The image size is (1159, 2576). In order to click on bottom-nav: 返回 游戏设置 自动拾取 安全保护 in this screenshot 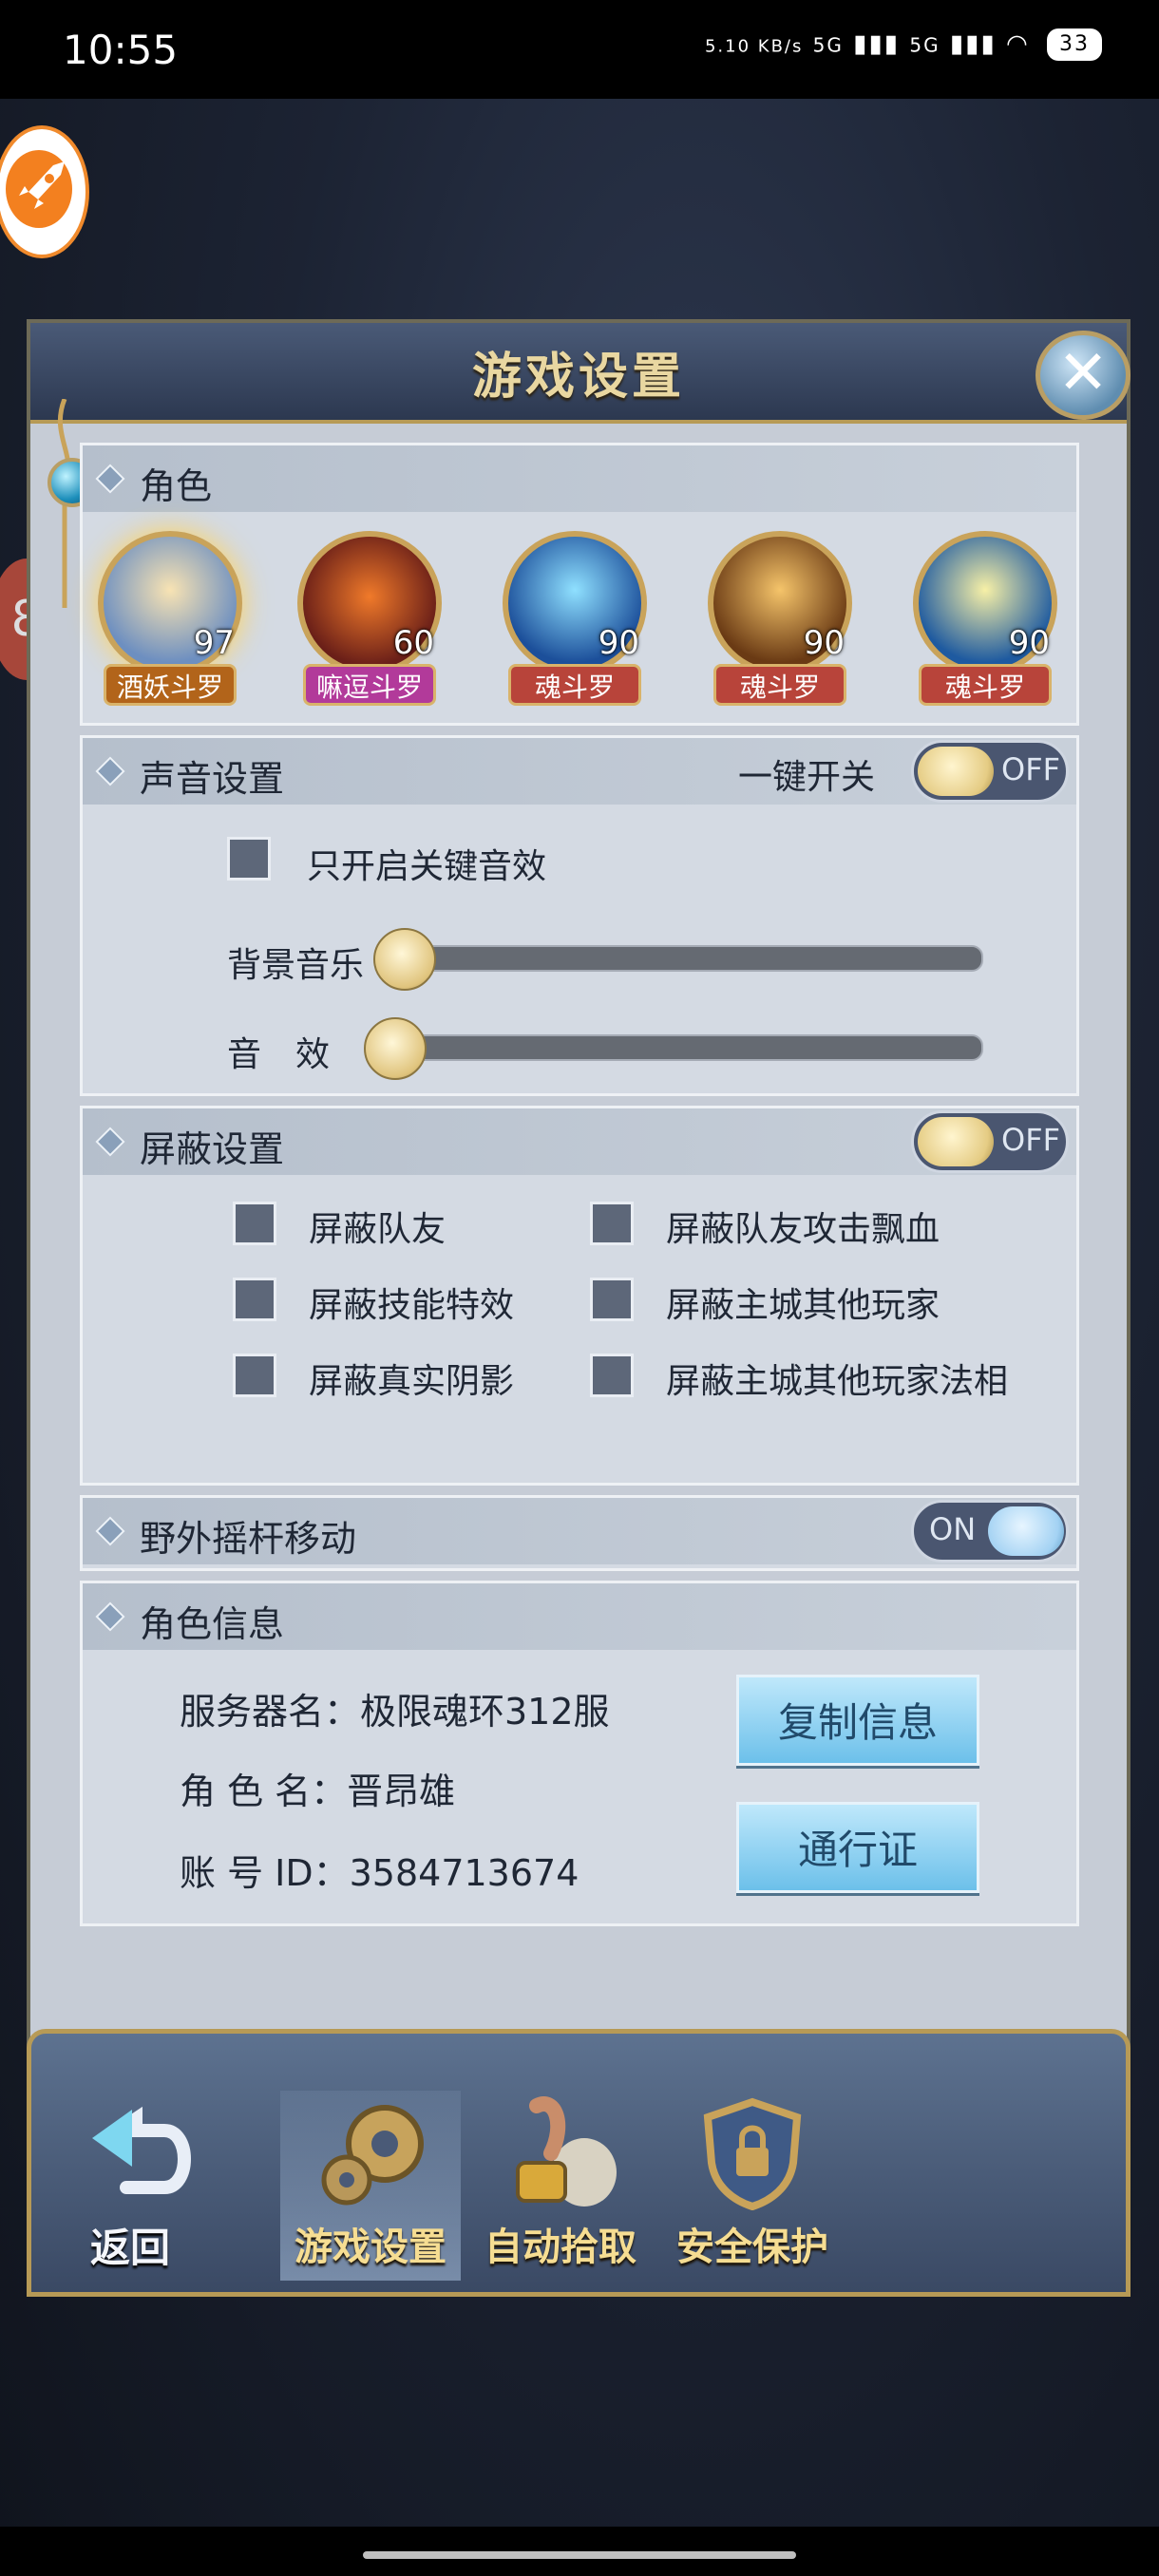, I will do `click(578, 2163)`.